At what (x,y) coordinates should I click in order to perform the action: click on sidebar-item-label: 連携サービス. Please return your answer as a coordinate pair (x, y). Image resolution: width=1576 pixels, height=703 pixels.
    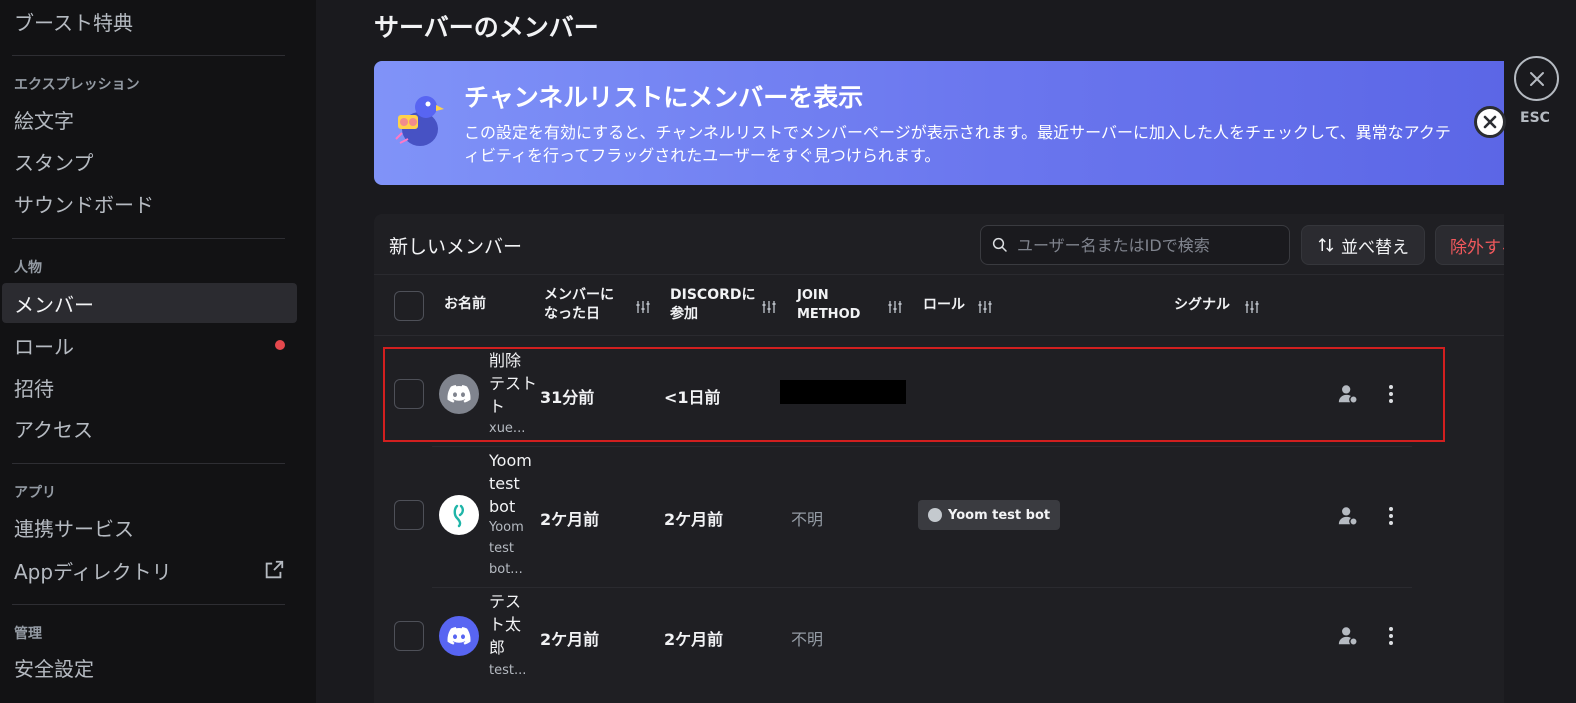
    Looking at the image, I should click on (74, 528).